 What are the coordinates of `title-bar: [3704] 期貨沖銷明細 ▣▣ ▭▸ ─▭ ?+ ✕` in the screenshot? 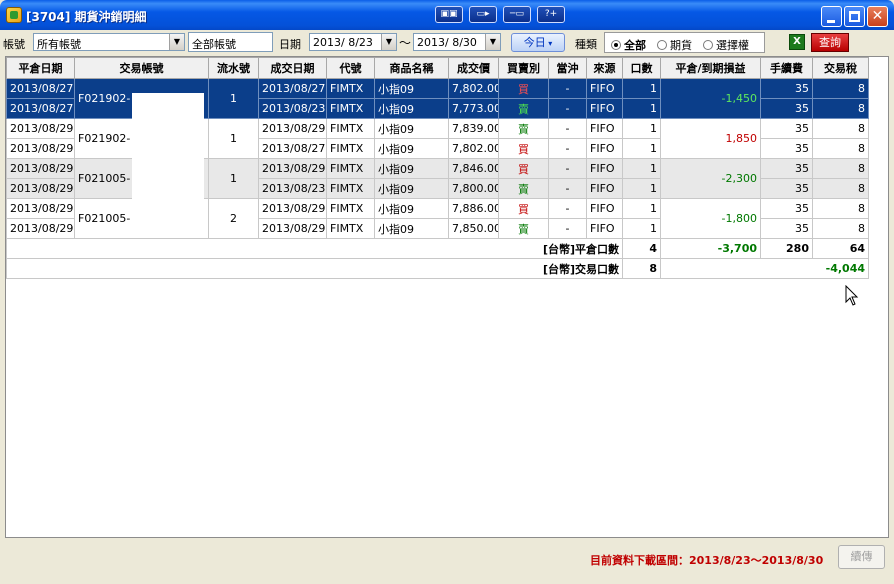 It's located at (447, 15).